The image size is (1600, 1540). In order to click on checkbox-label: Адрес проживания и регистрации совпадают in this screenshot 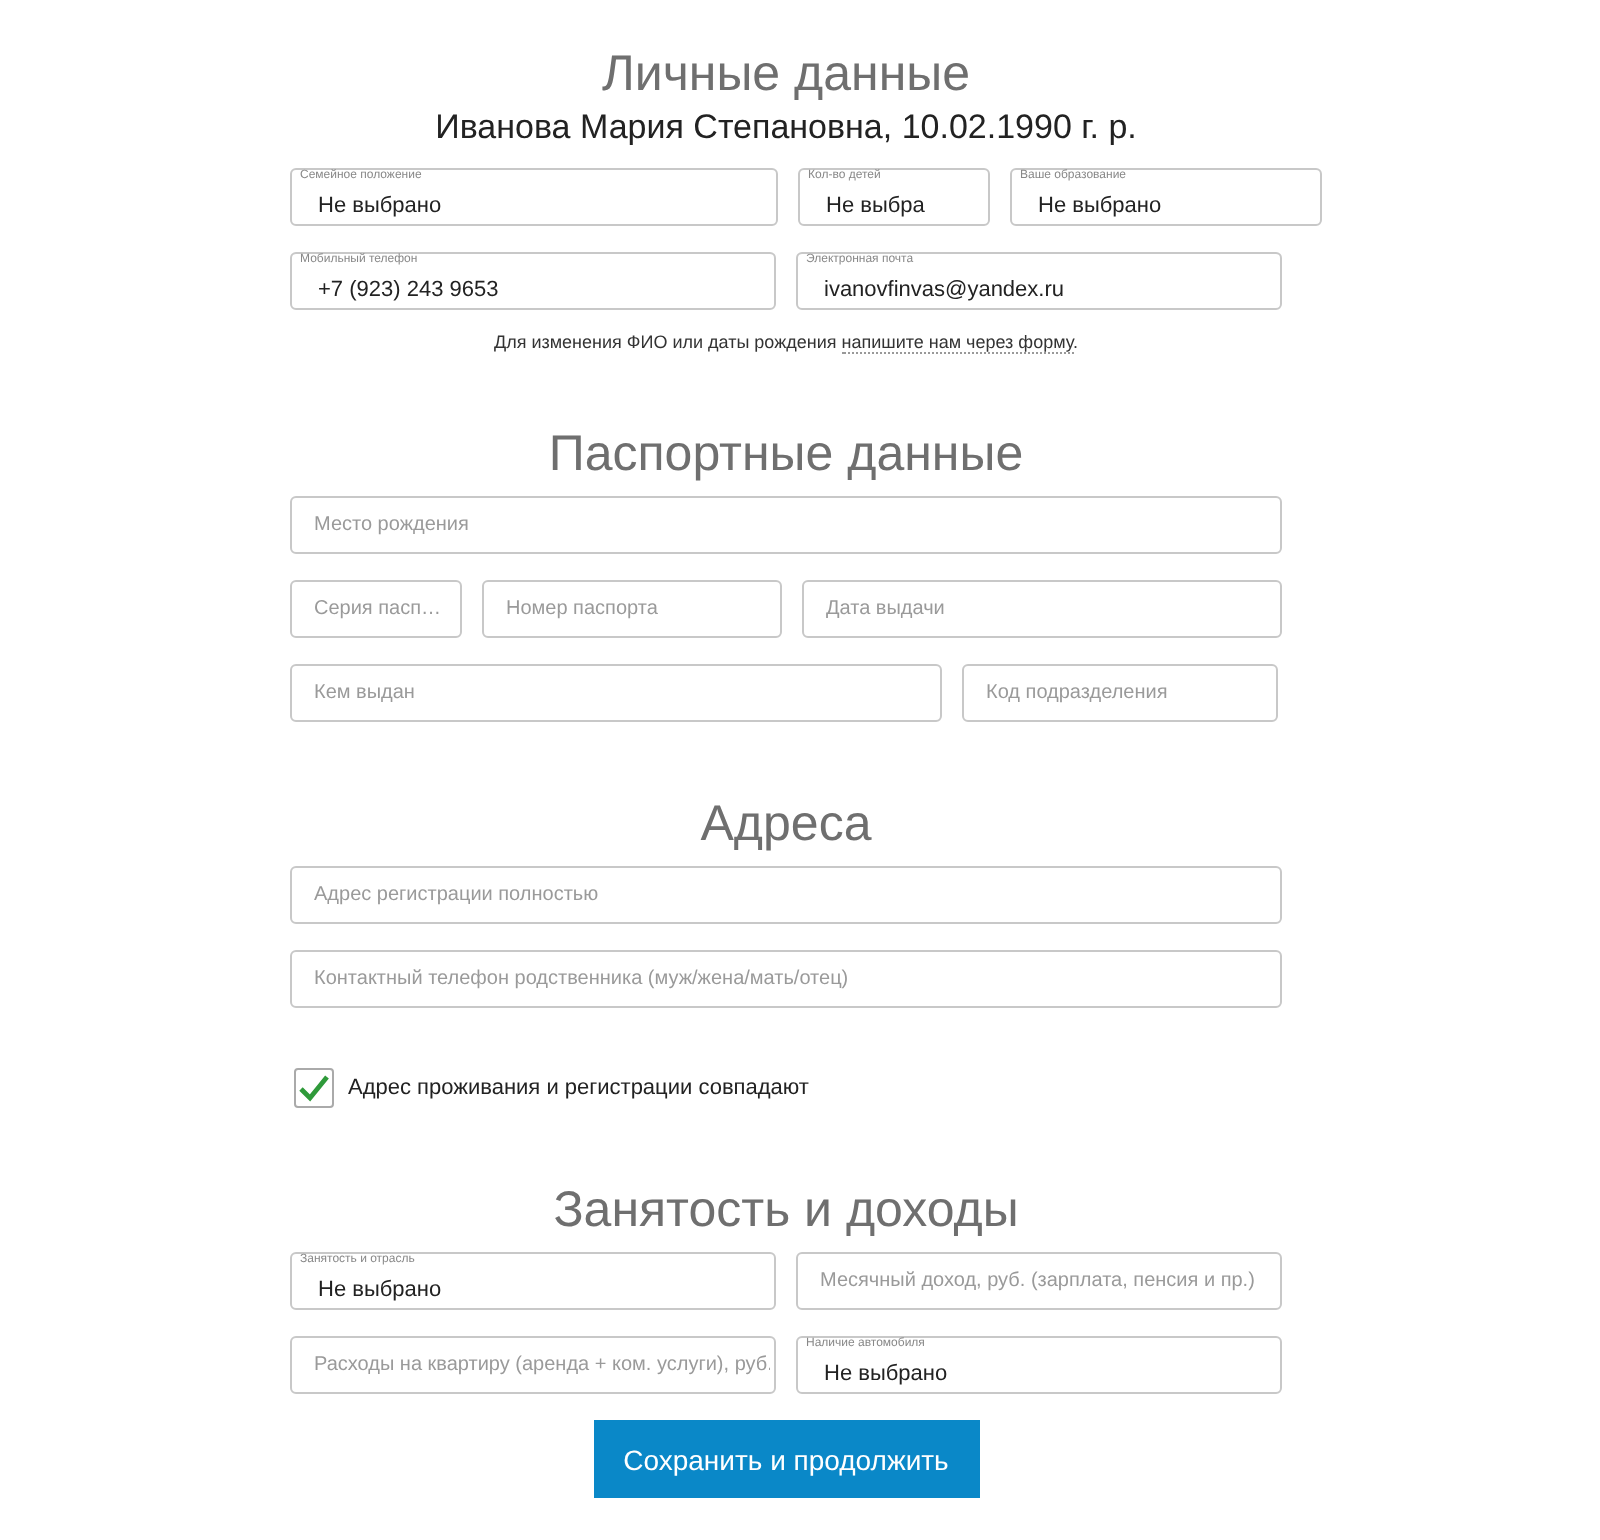, I will do `click(578, 1088)`.